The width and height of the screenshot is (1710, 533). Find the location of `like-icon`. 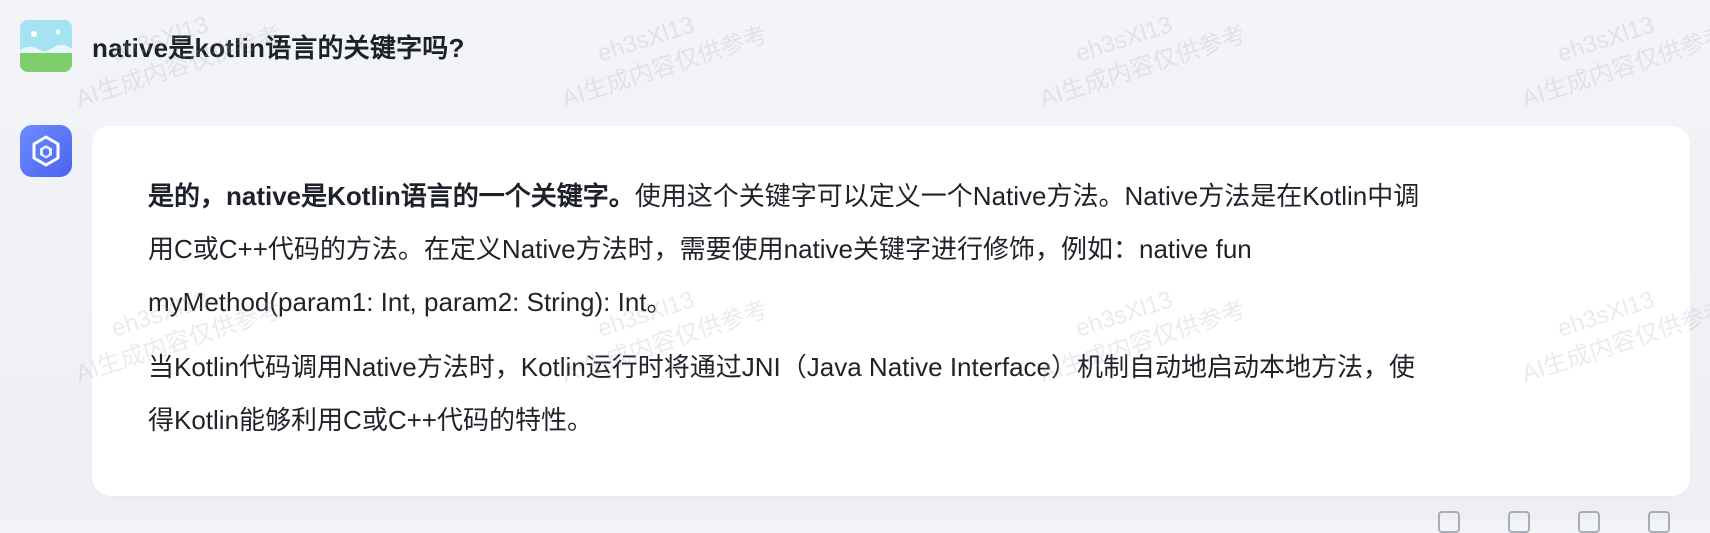

like-icon is located at coordinates (1589, 522).